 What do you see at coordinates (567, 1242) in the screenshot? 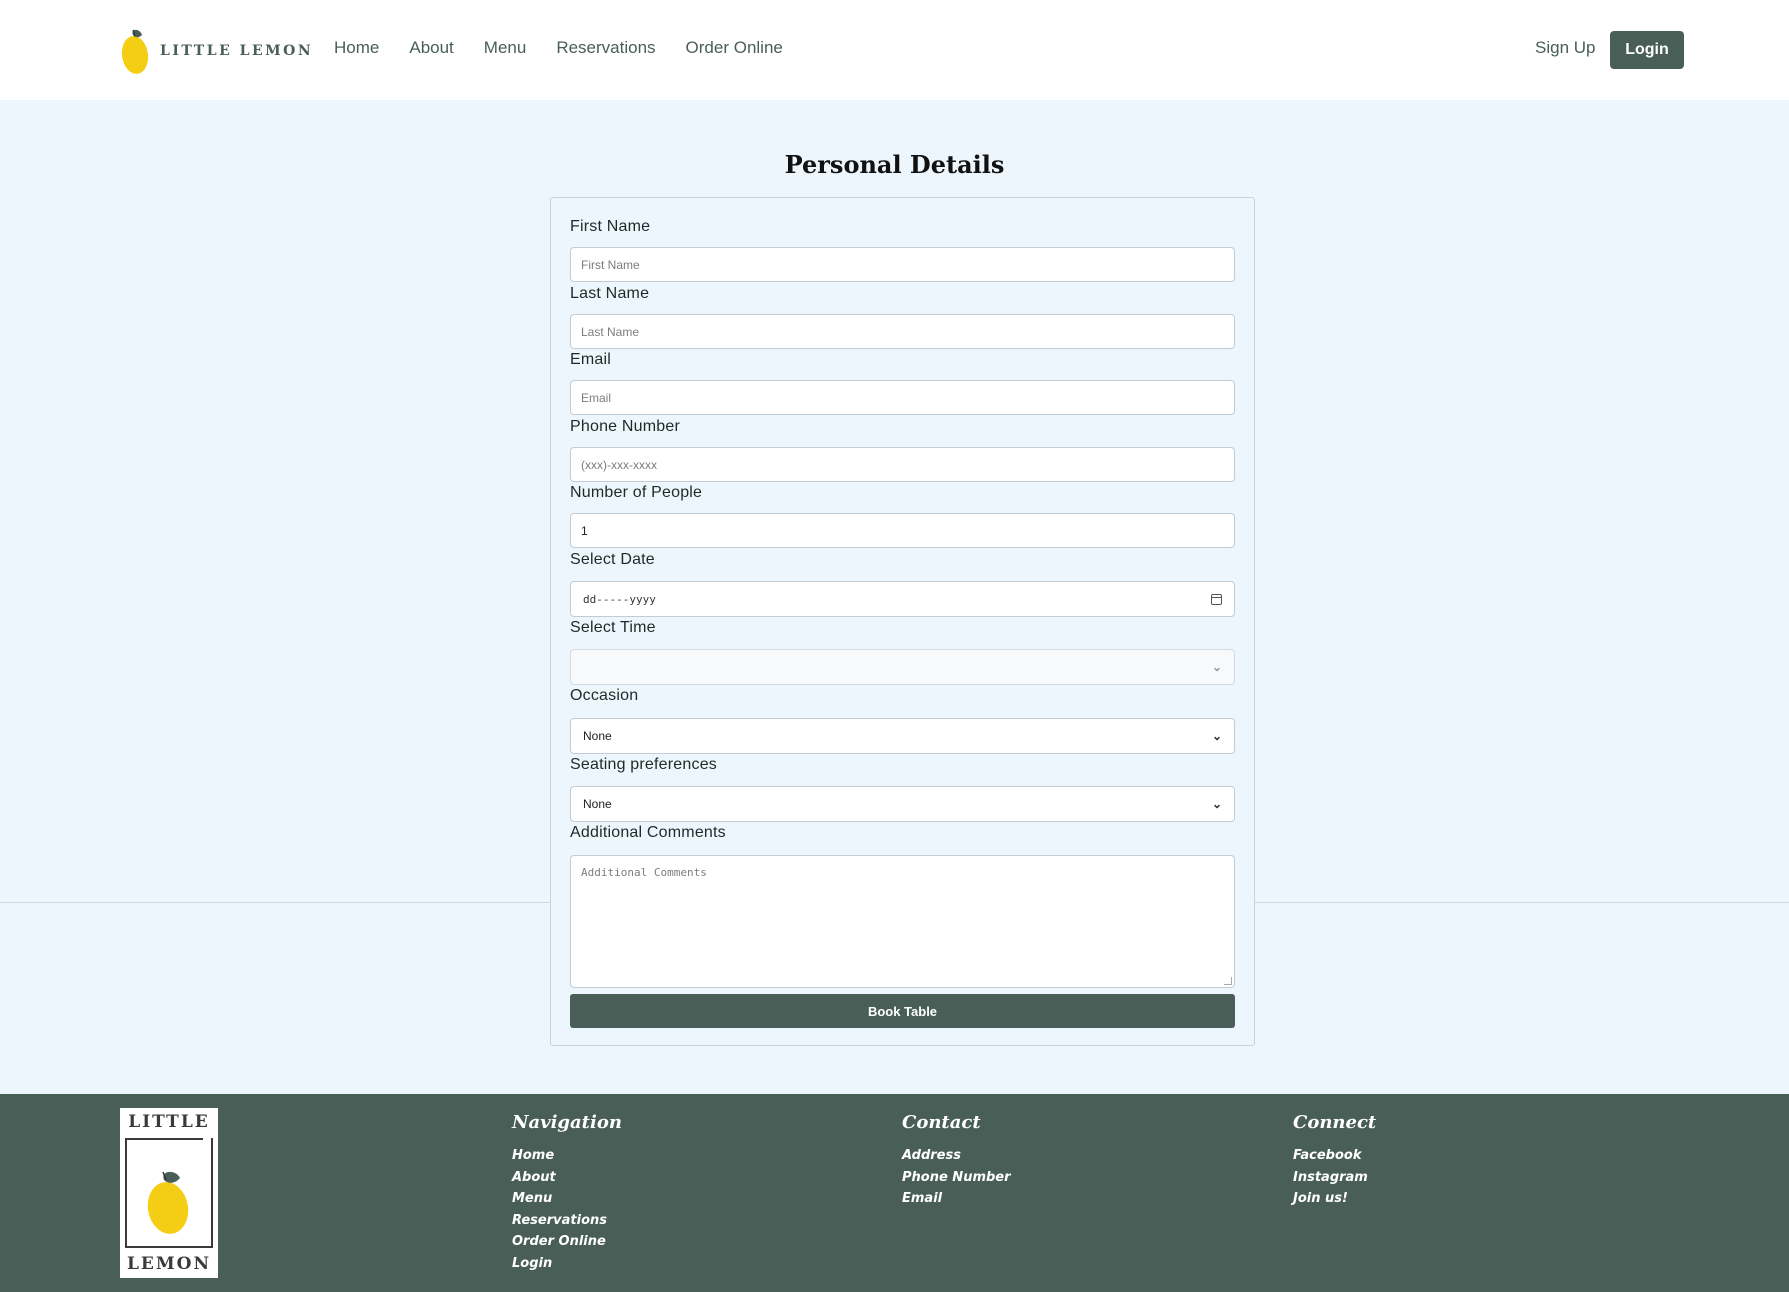
I see `footer-link-order-online: Order Online` at bounding box center [567, 1242].